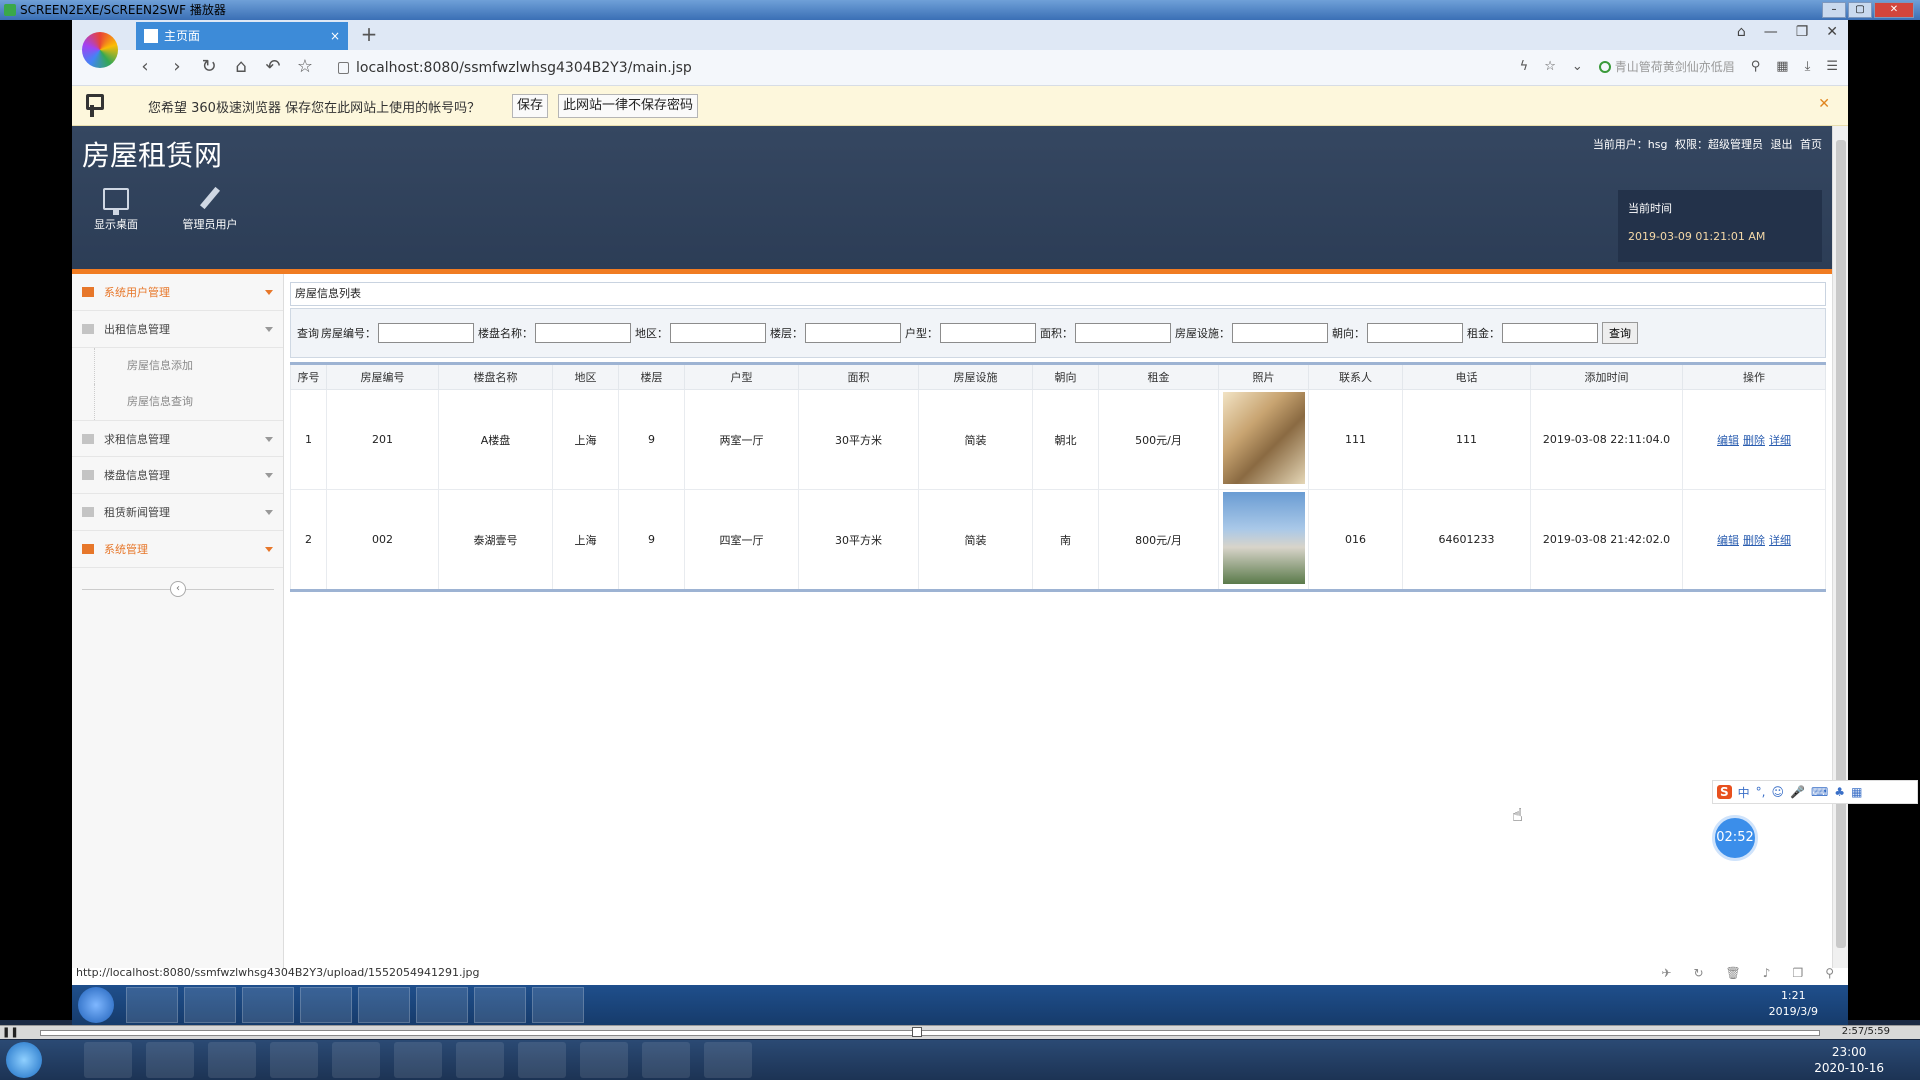 The image size is (1920, 1080). What do you see at coordinates (242, 36) in the screenshot?
I see `tab-main: 主页面 ×` at bounding box center [242, 36].